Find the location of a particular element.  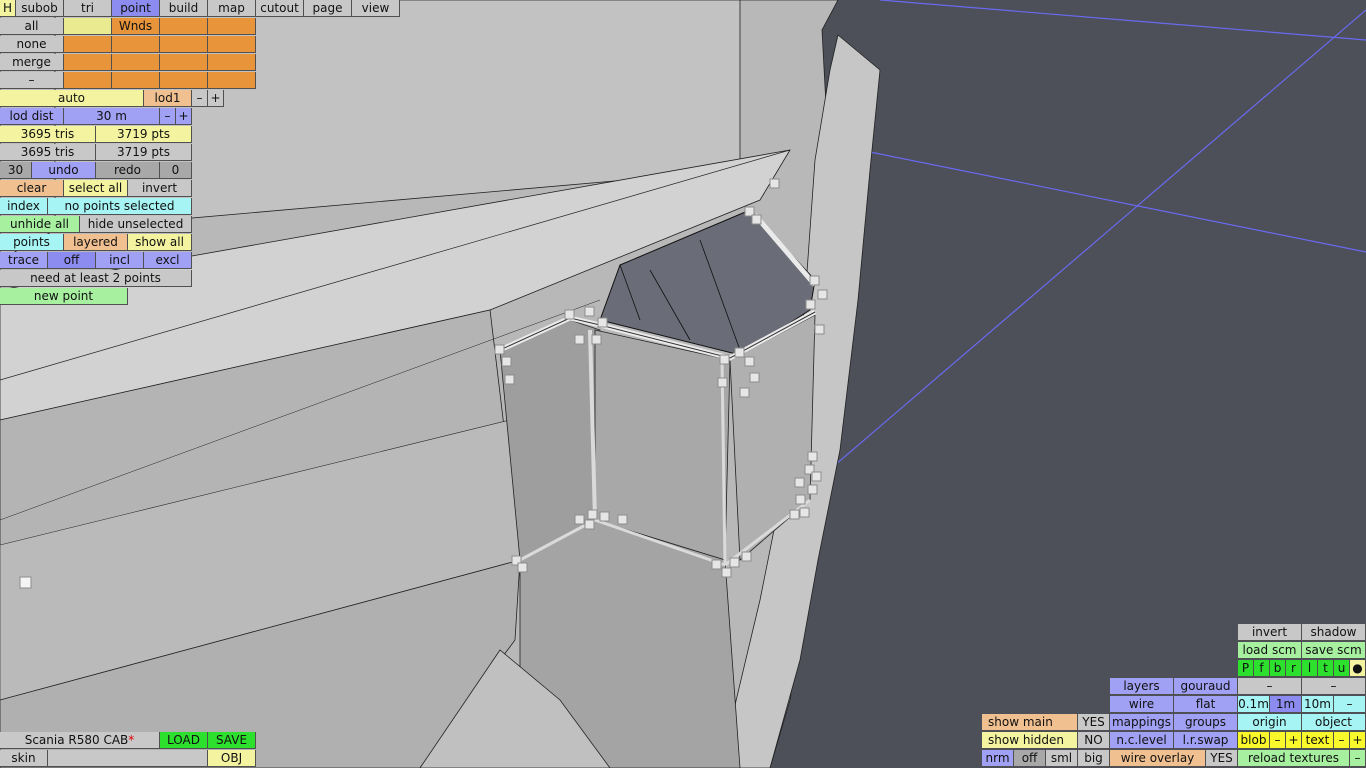

load-button: LOAD is located at coordinates (184, 740).